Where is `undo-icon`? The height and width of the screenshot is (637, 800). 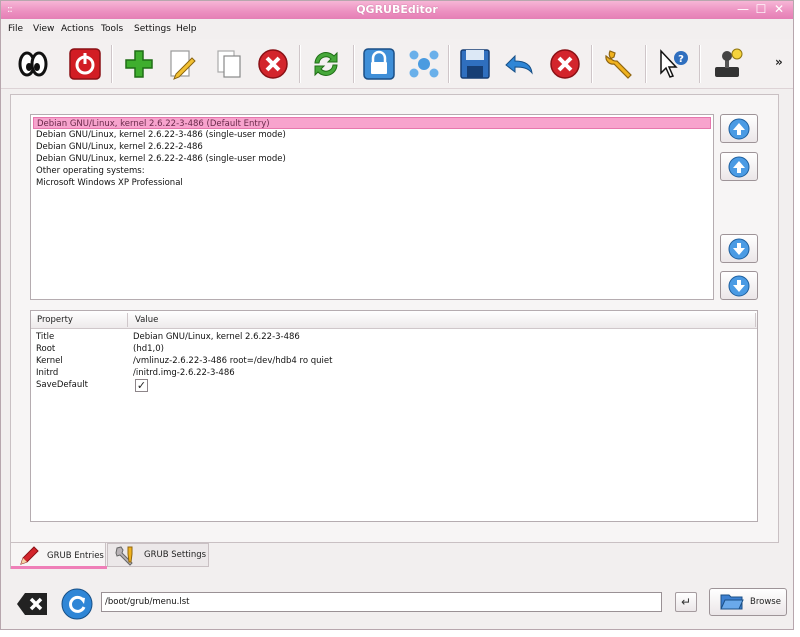 undo-icon is located at coordinates (519, 64).